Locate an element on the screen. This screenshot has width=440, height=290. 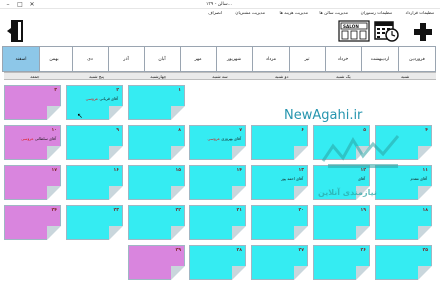
weekday-label-7: جمعه is located at coordinates (35, 76).